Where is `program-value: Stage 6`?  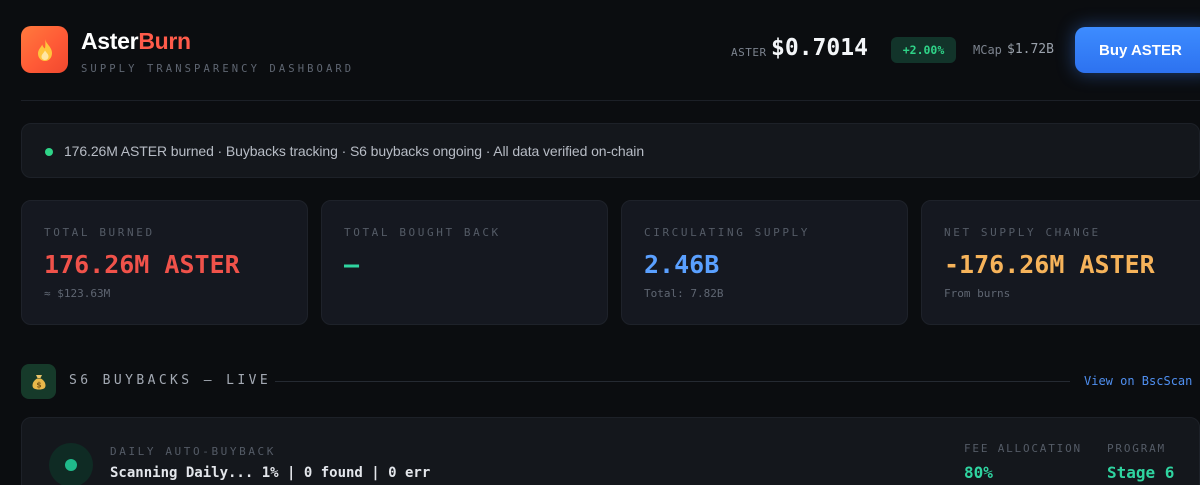
program-value: Stage 6 is located at coordinates (1141, 472).